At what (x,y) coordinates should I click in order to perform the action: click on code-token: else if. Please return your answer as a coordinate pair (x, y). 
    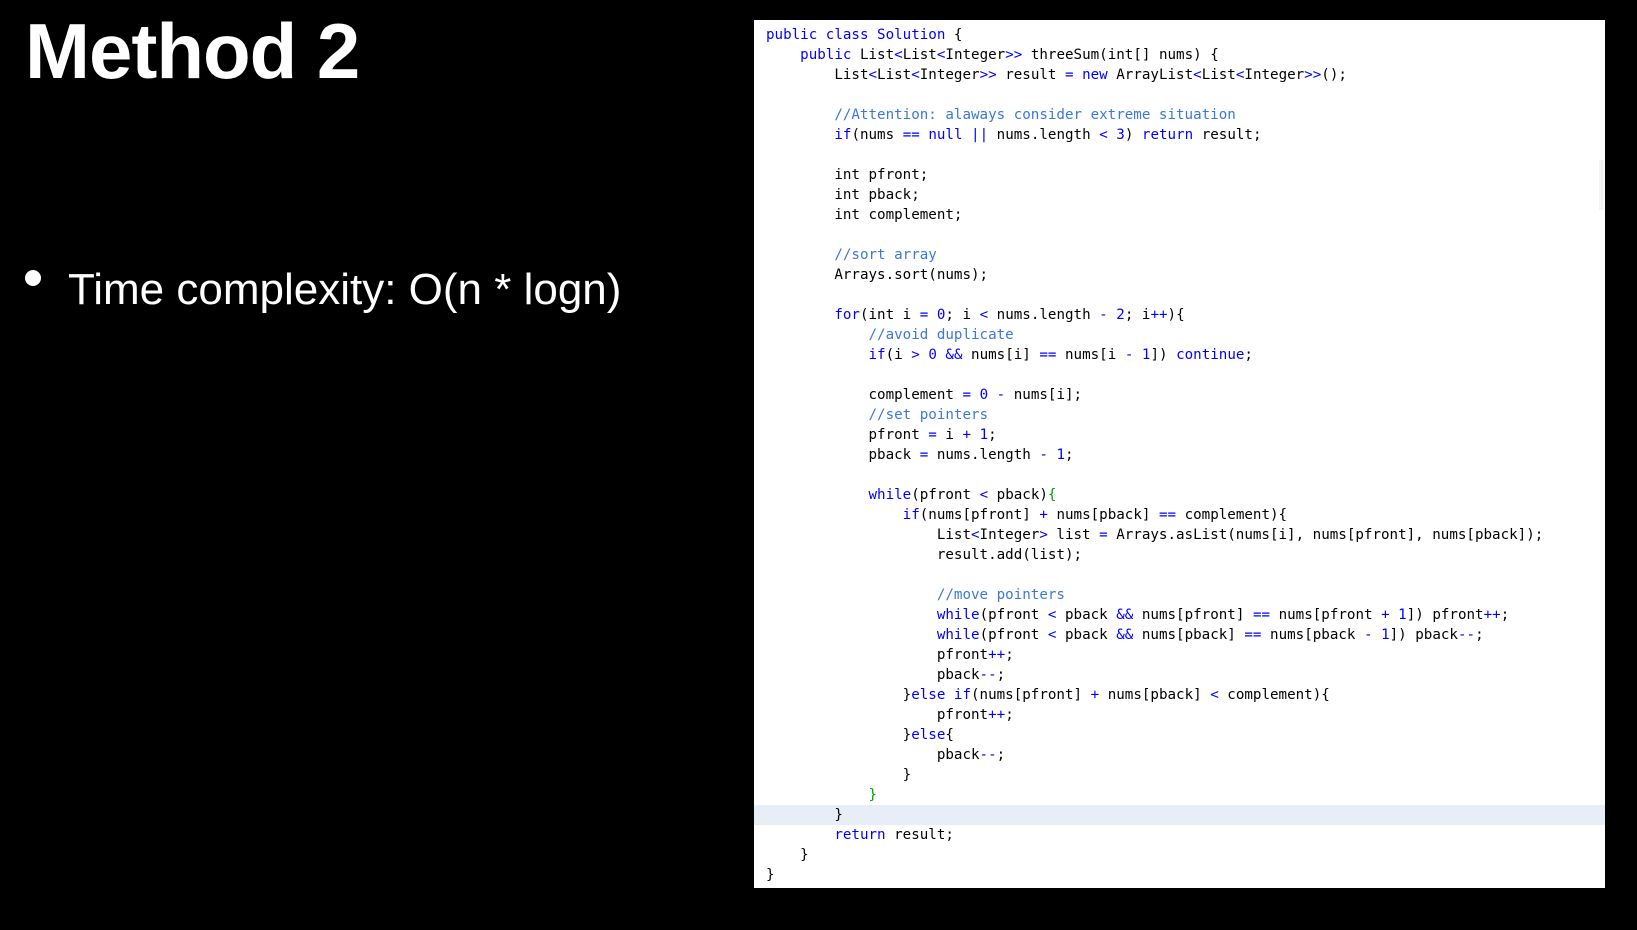
    Looking at the image, I should click on (941, 695).